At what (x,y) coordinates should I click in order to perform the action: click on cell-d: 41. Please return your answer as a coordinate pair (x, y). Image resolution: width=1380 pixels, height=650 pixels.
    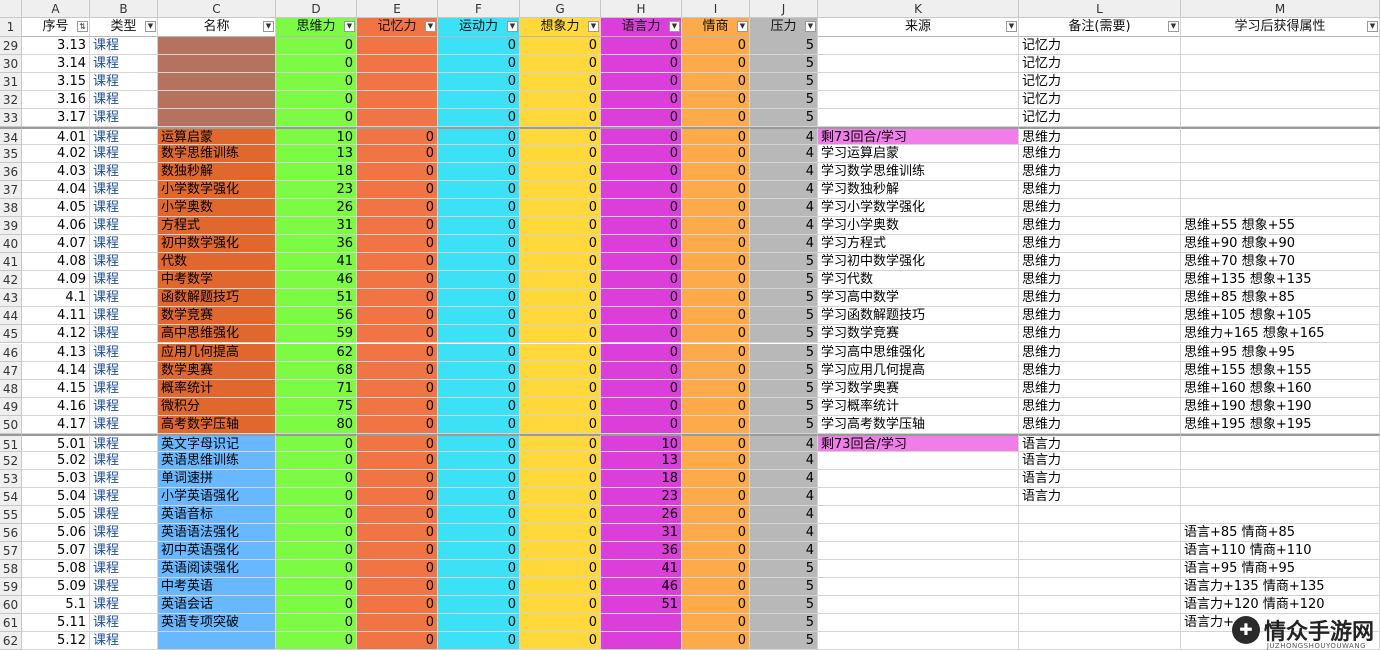
    Looking at the image, I should click on (316, 262).